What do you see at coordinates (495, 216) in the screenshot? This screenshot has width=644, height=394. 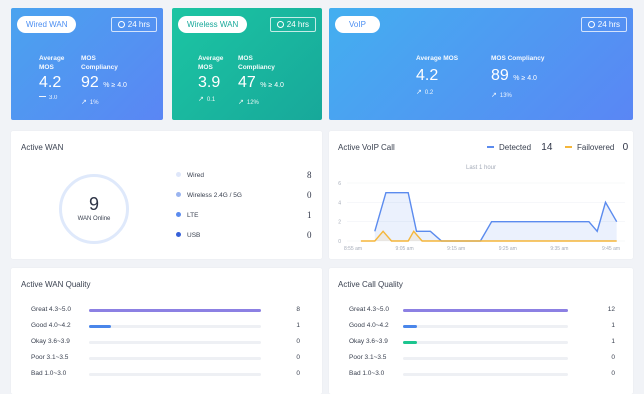 I see `series-area` at bounding box center [495, 216].